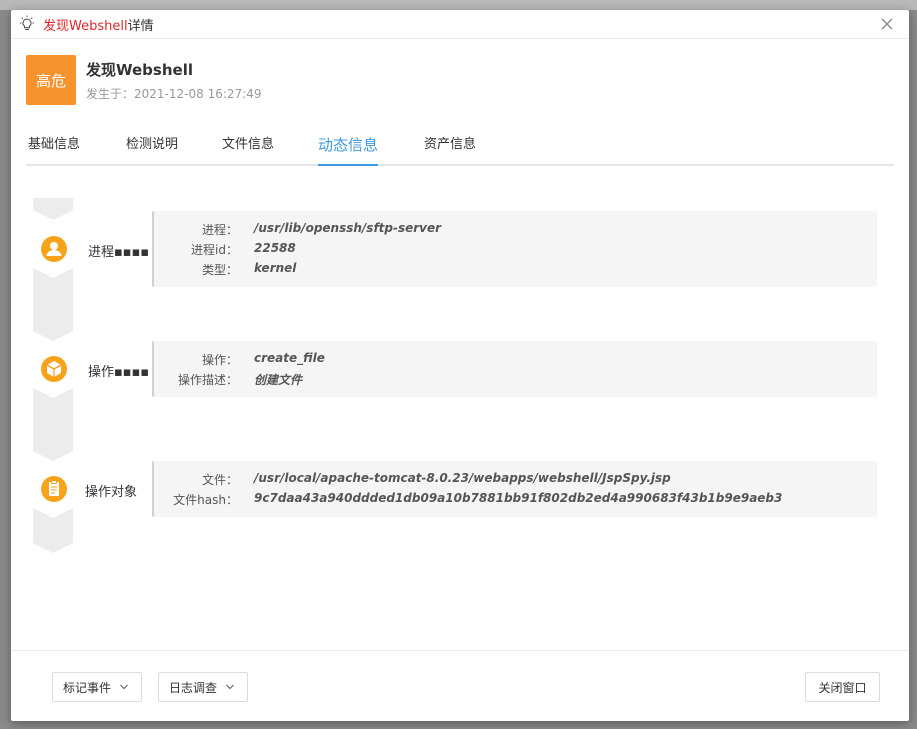 The image size is (917, 729). I want to click on detail-row: 进程： /usr/lib/openssh/sftp-server, so click(515, 231).